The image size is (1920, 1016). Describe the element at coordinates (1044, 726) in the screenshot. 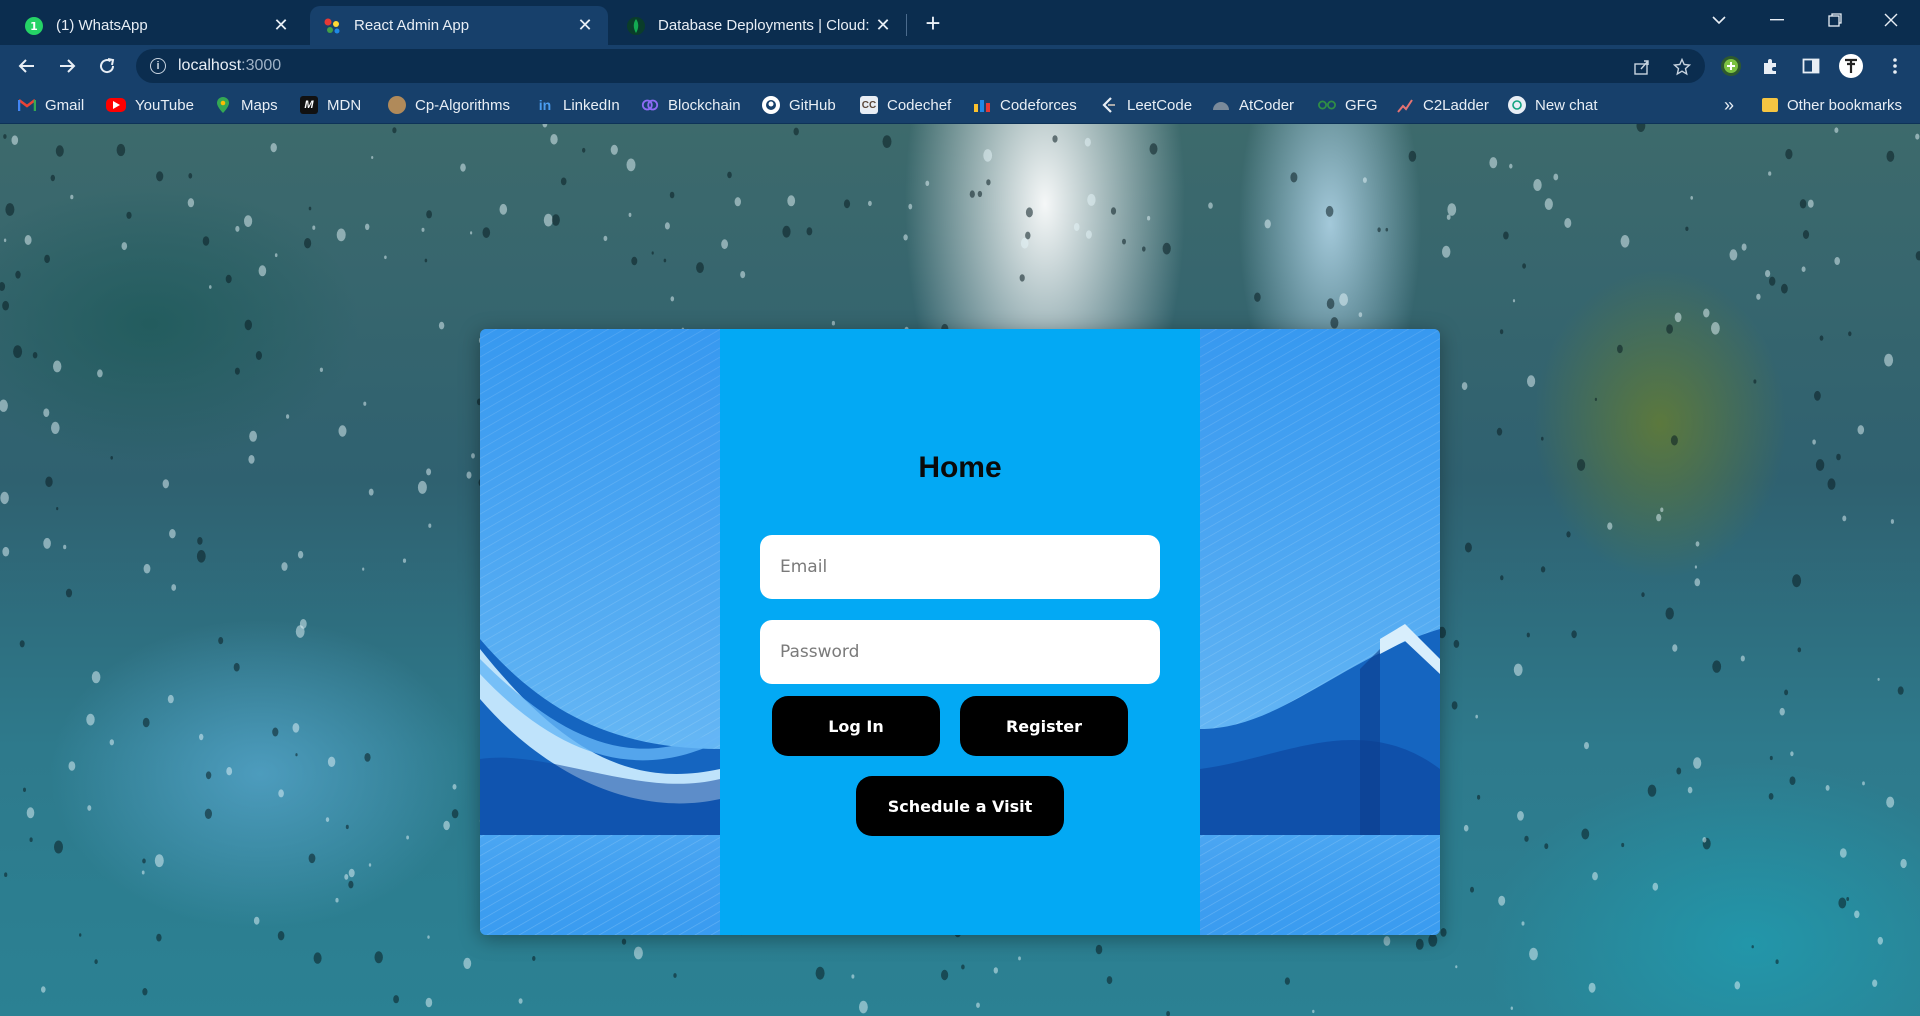

I see `register-button: Register` at that location.